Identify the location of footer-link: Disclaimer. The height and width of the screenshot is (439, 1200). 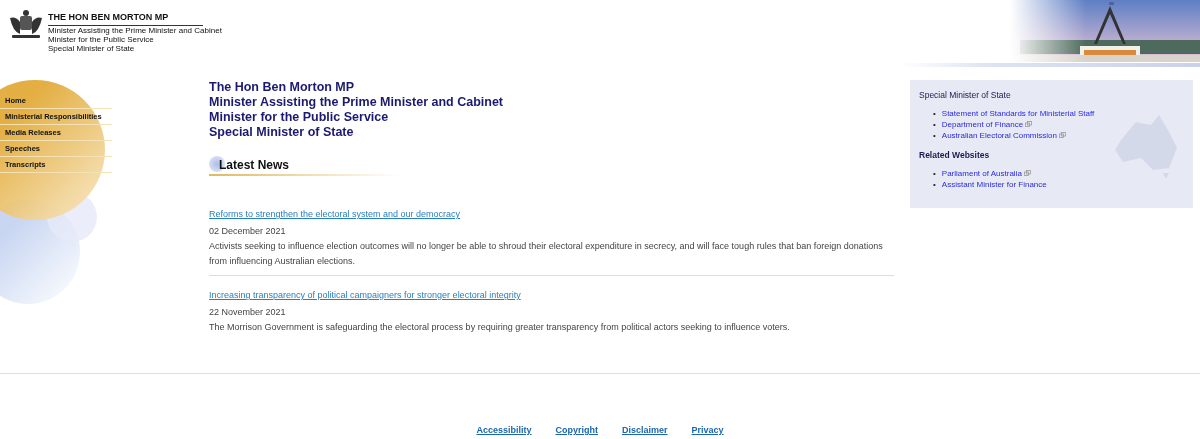
(645, 431).